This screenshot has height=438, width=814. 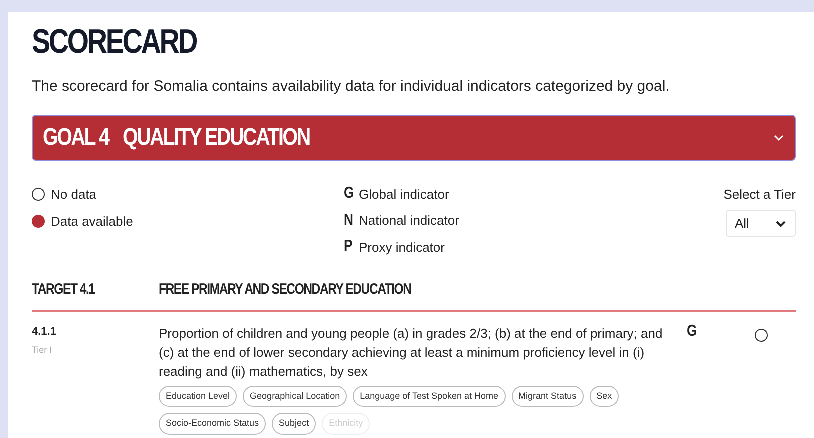 I want to click on page-title: SCORECARD, so click(x=114, y=42).